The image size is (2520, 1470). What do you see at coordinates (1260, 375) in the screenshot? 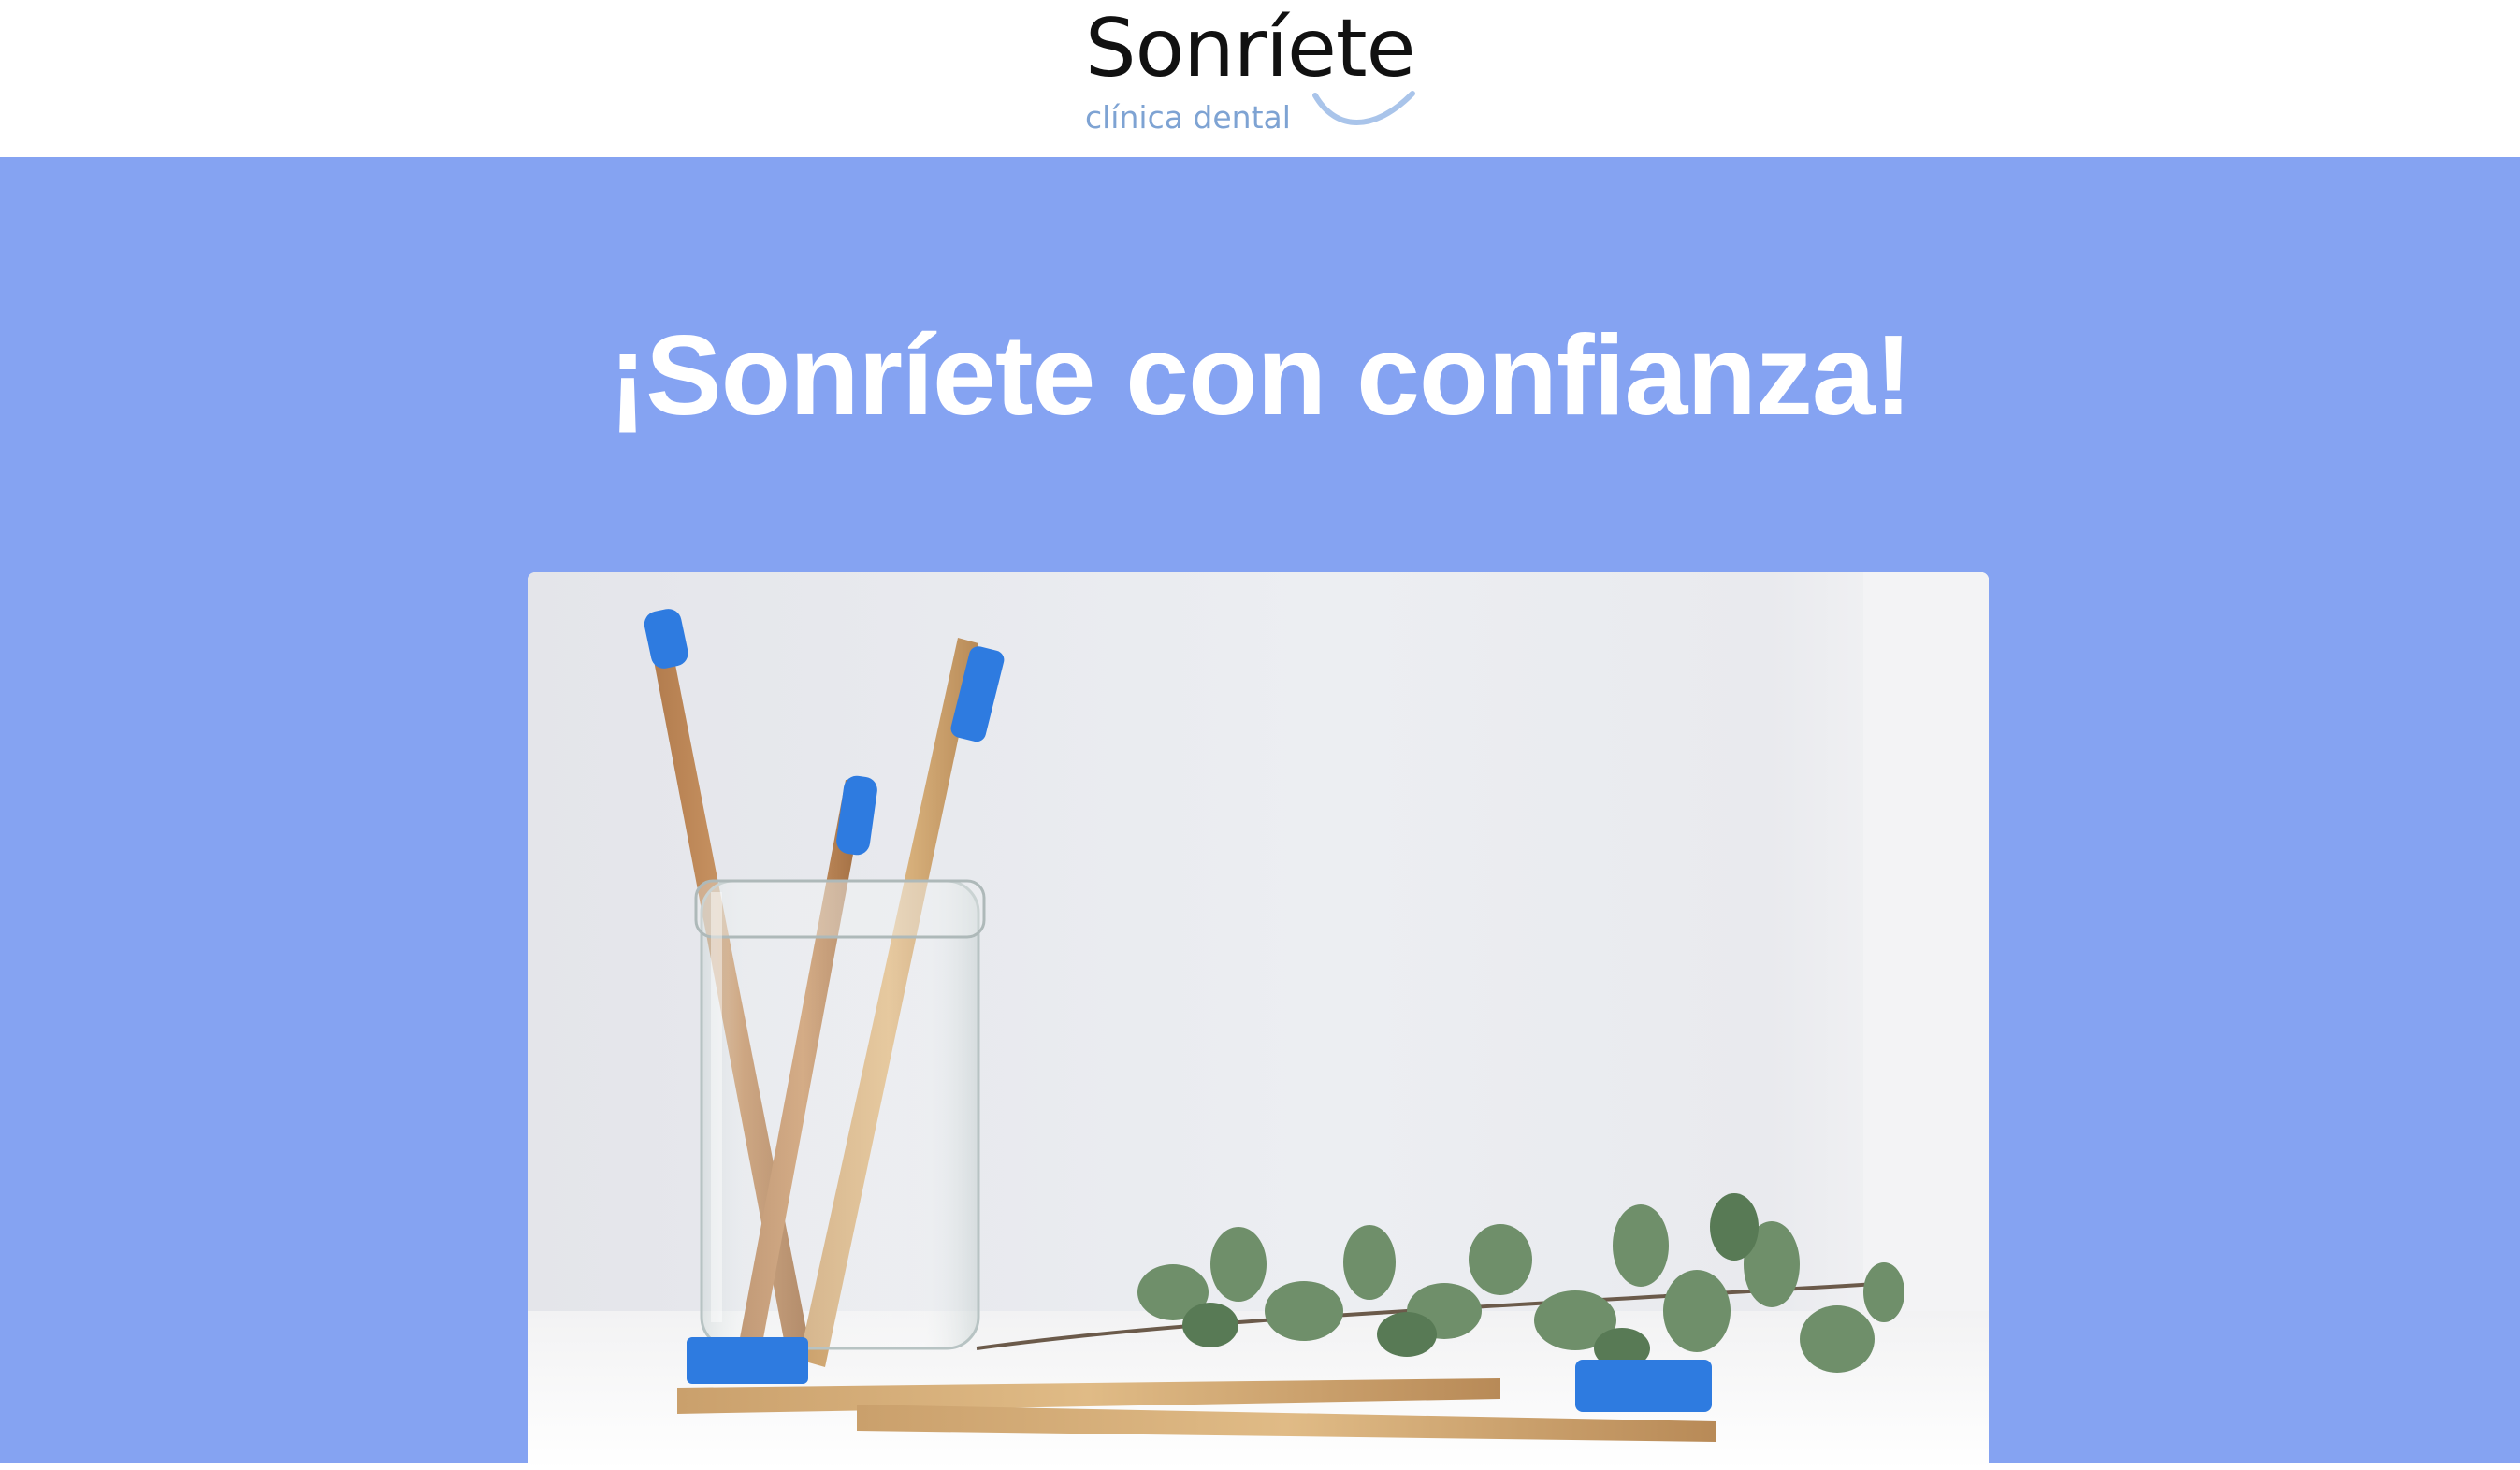
I see `hero-title: ¡Sonríete con confianza!` at bounding box center [1260, 375].